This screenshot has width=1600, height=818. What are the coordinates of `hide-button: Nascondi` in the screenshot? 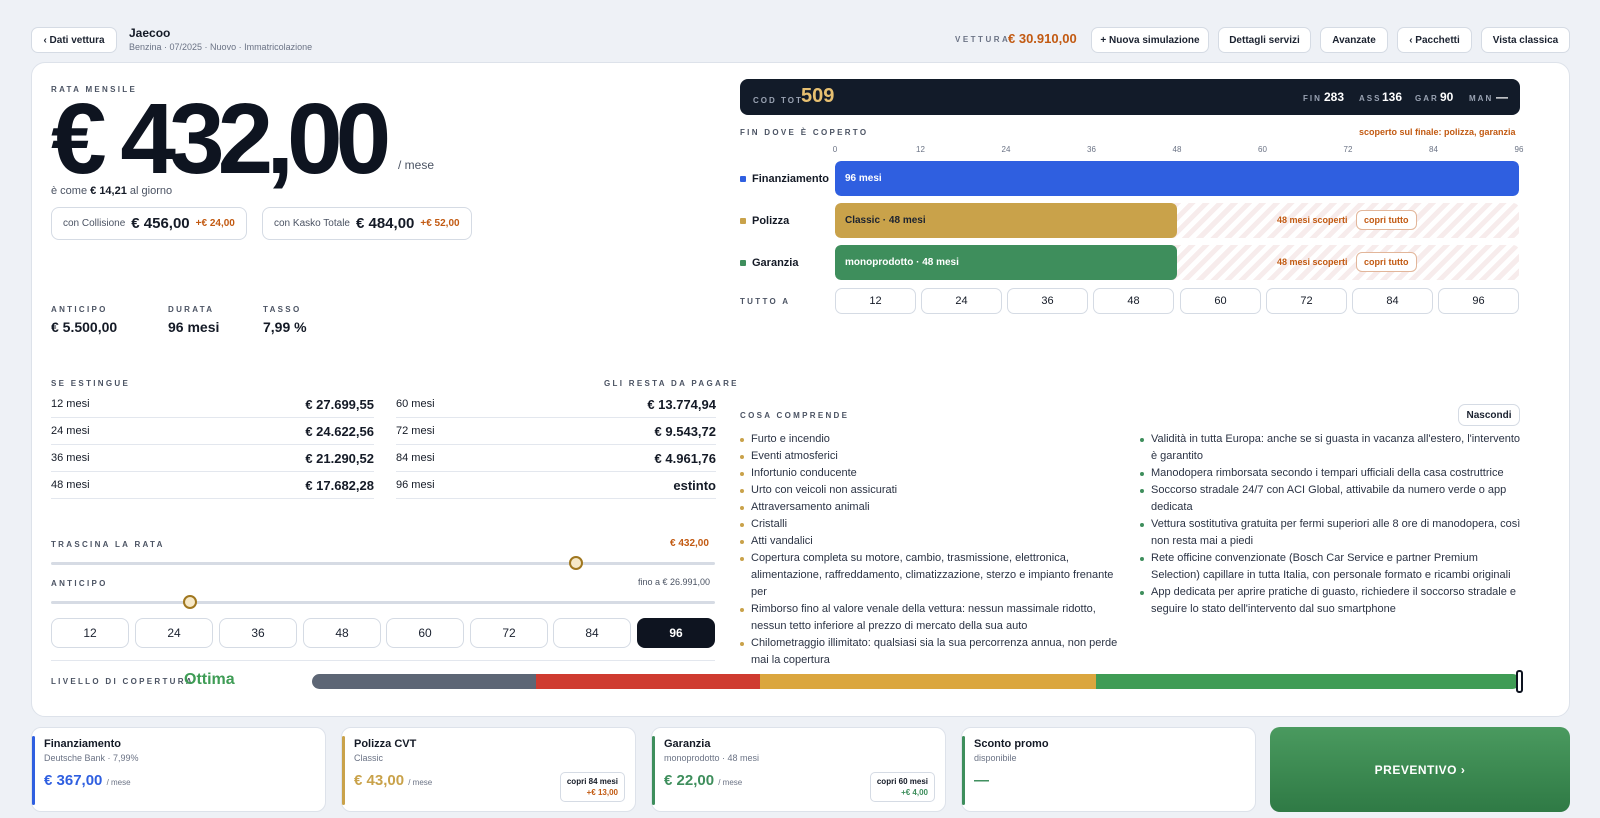 It's located at (1489, 415).